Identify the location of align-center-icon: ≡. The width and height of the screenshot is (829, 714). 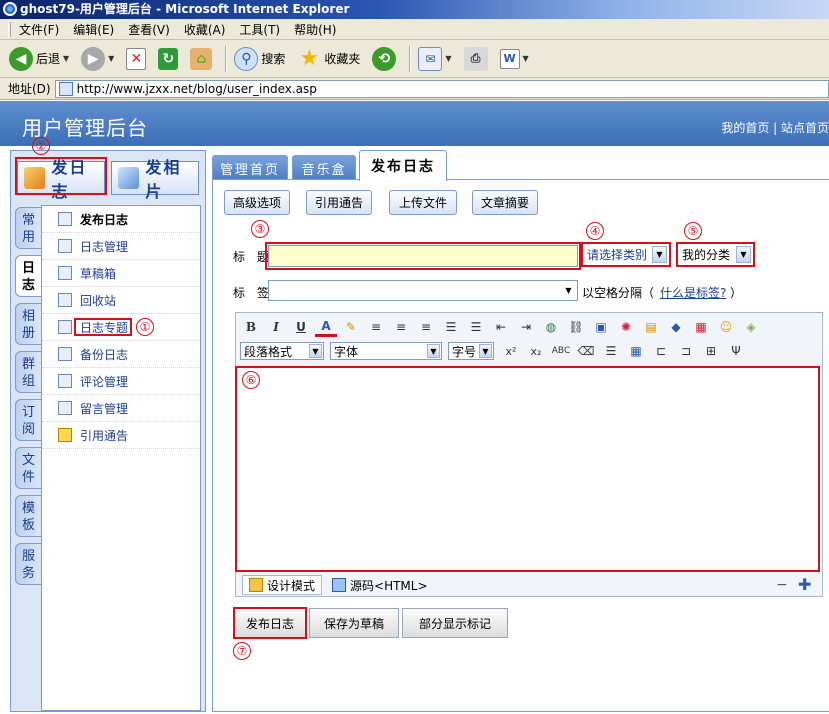
(401, 327).